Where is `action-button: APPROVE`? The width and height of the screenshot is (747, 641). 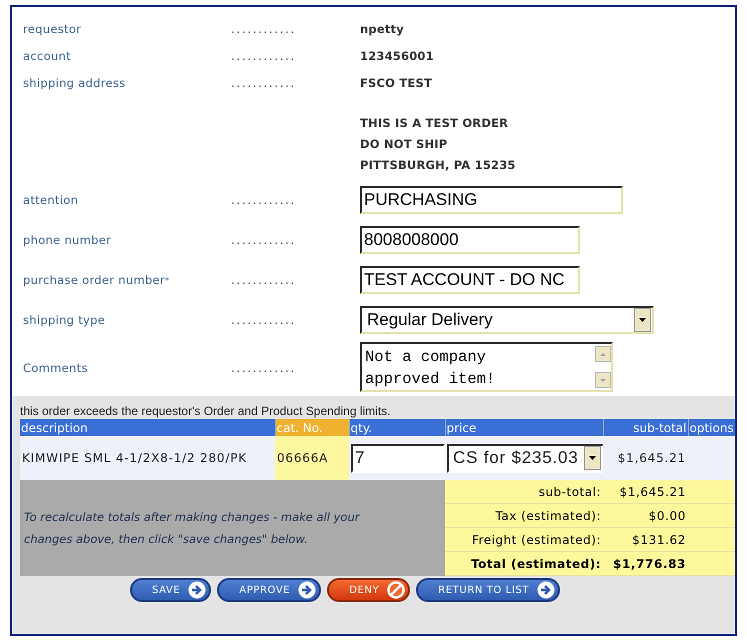 action-button: APPROVE is located at coordinates (269, 590).